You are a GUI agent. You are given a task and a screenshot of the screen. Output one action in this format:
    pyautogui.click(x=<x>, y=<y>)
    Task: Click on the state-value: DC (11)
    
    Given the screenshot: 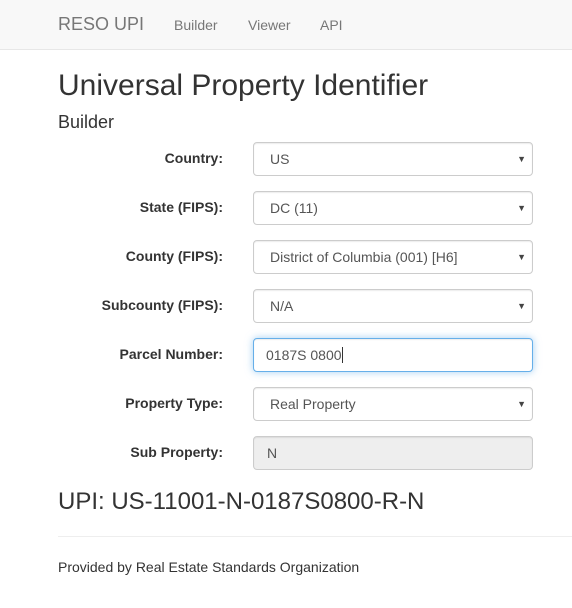 What is the action you would take?
    pyautogui.click(x=294, y=208)
    